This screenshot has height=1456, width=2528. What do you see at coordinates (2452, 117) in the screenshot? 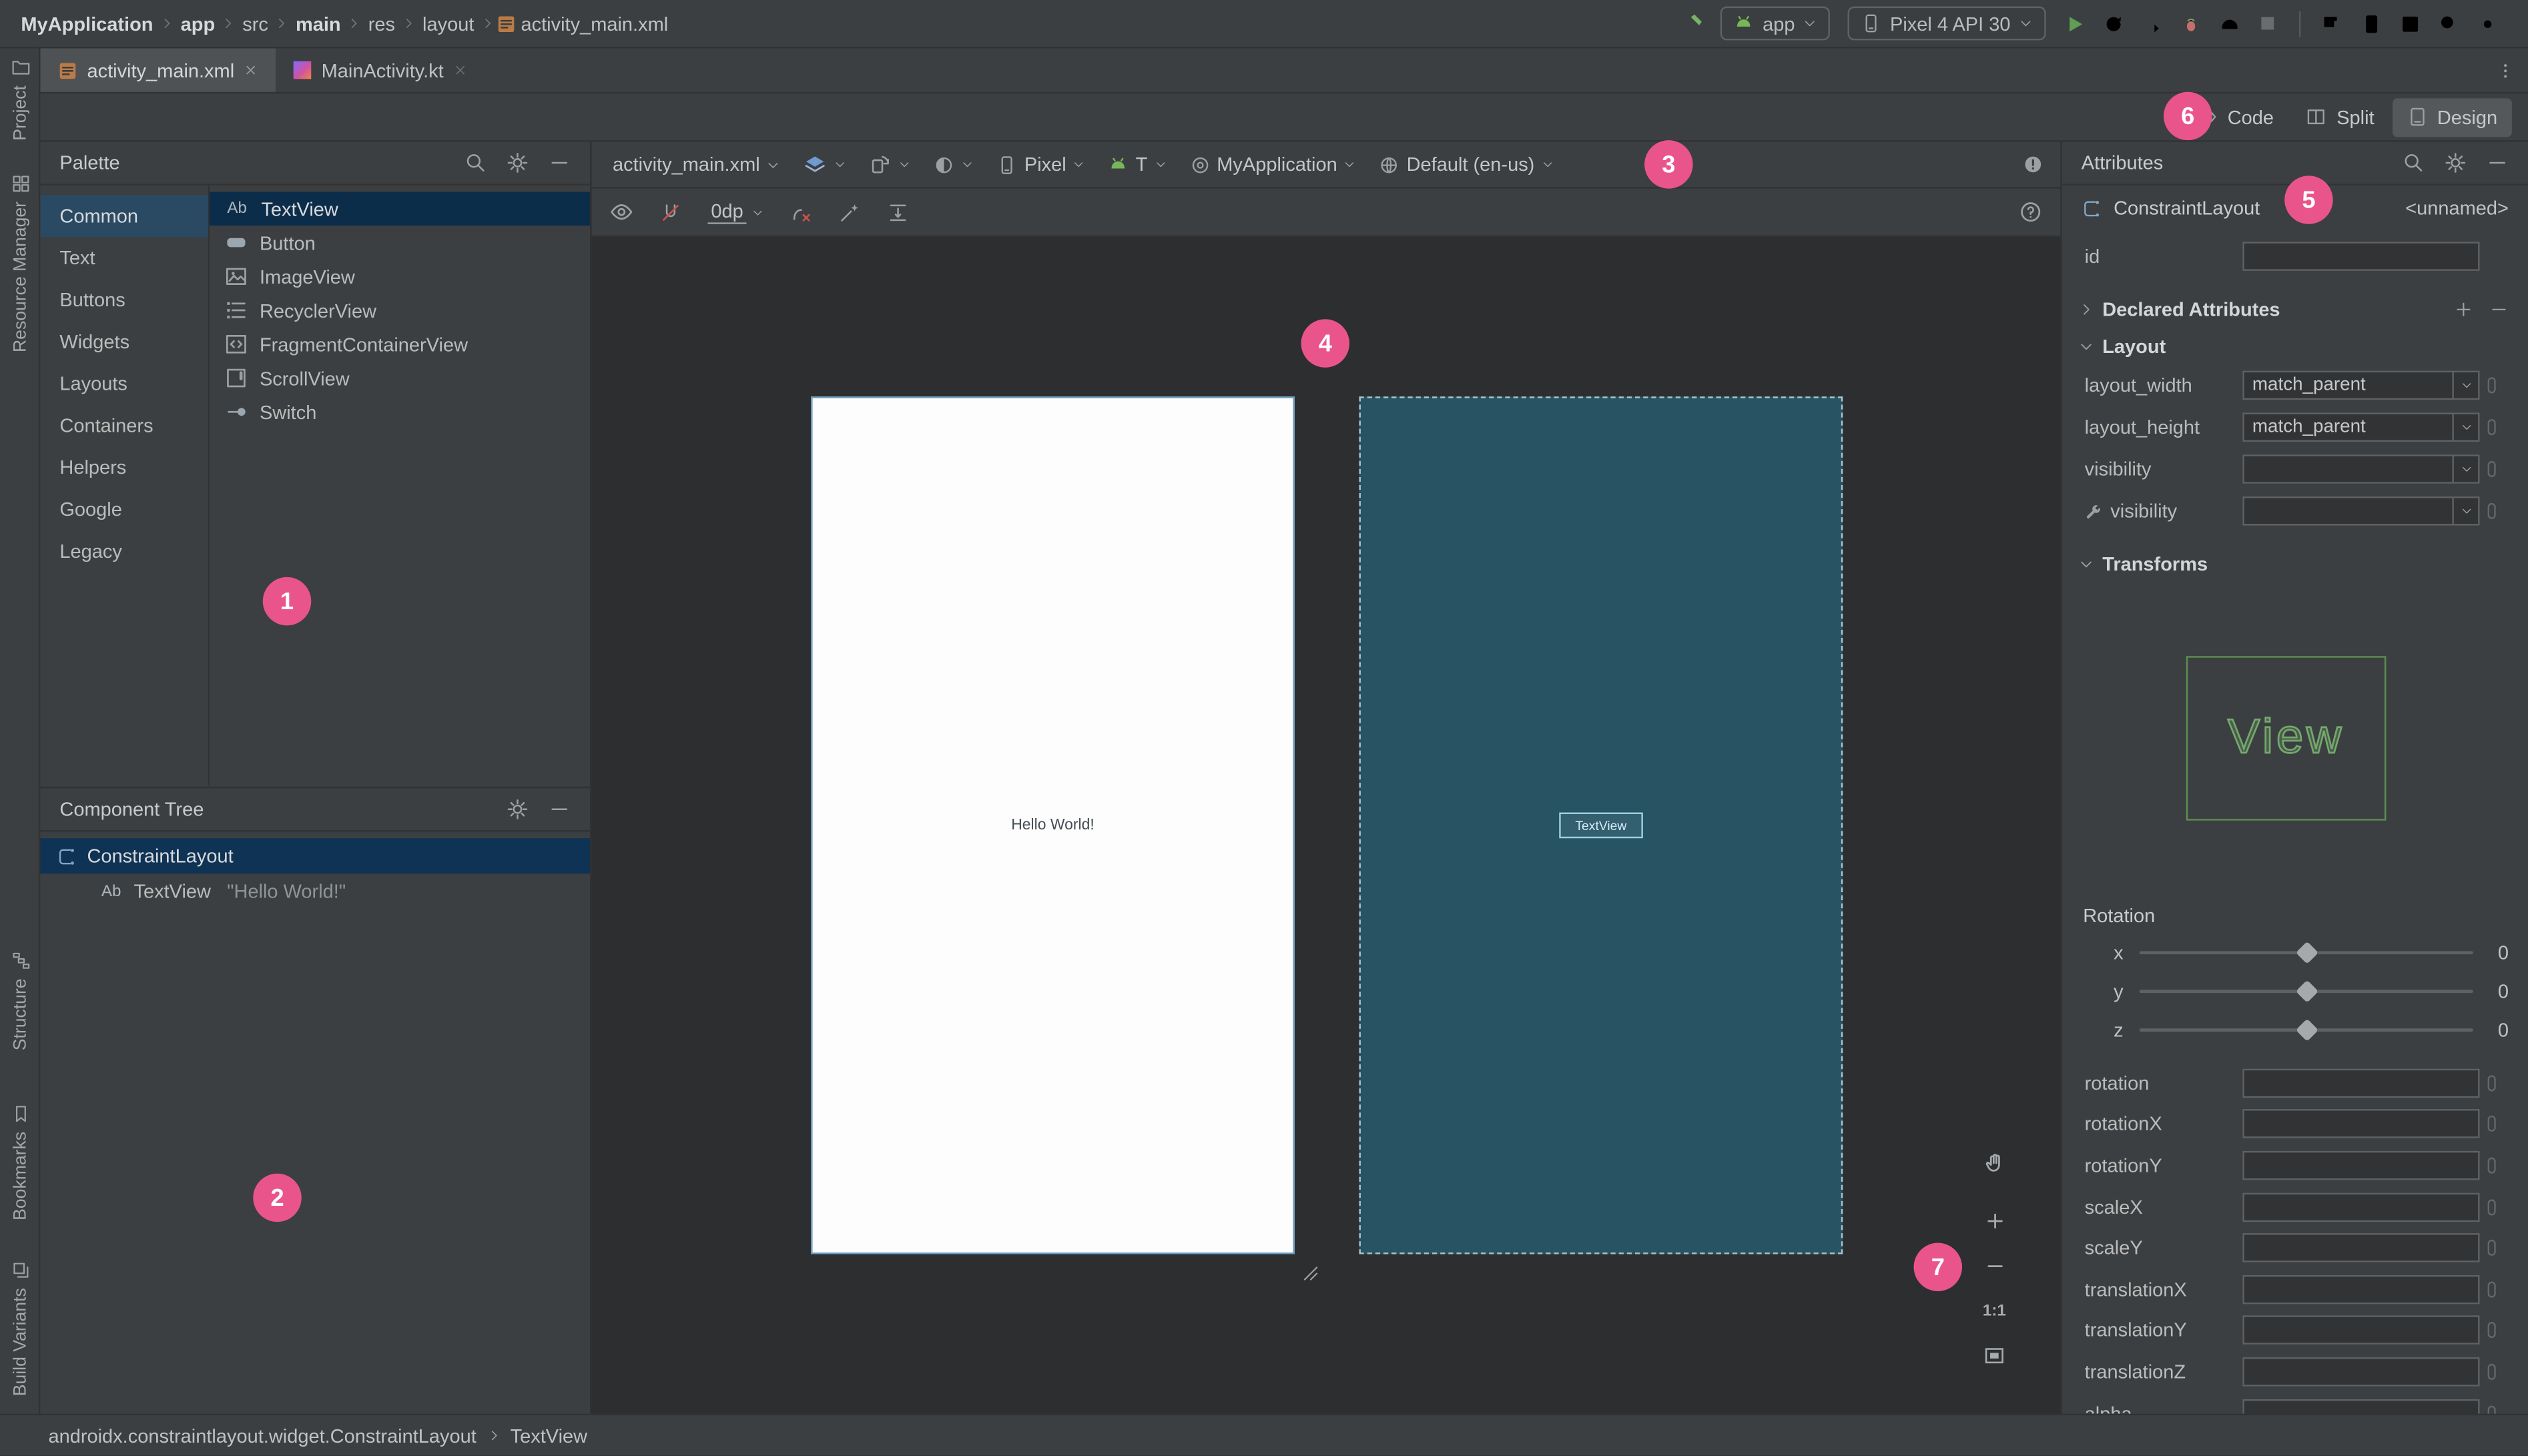
I see `mode-design-button: Design` at bounding box center [2452, 117].